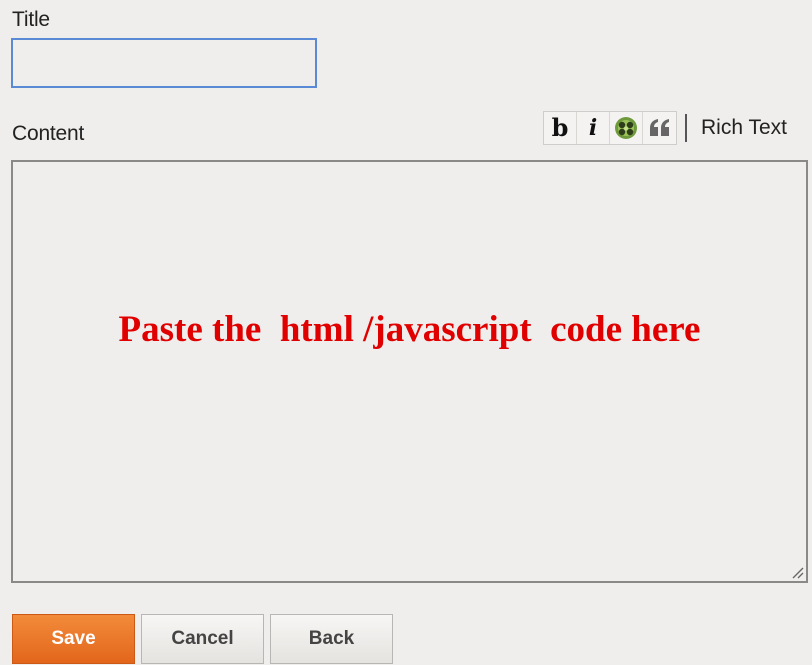 The image size is (812, 665). I want to click on insert-image-button, so click(626, 128).